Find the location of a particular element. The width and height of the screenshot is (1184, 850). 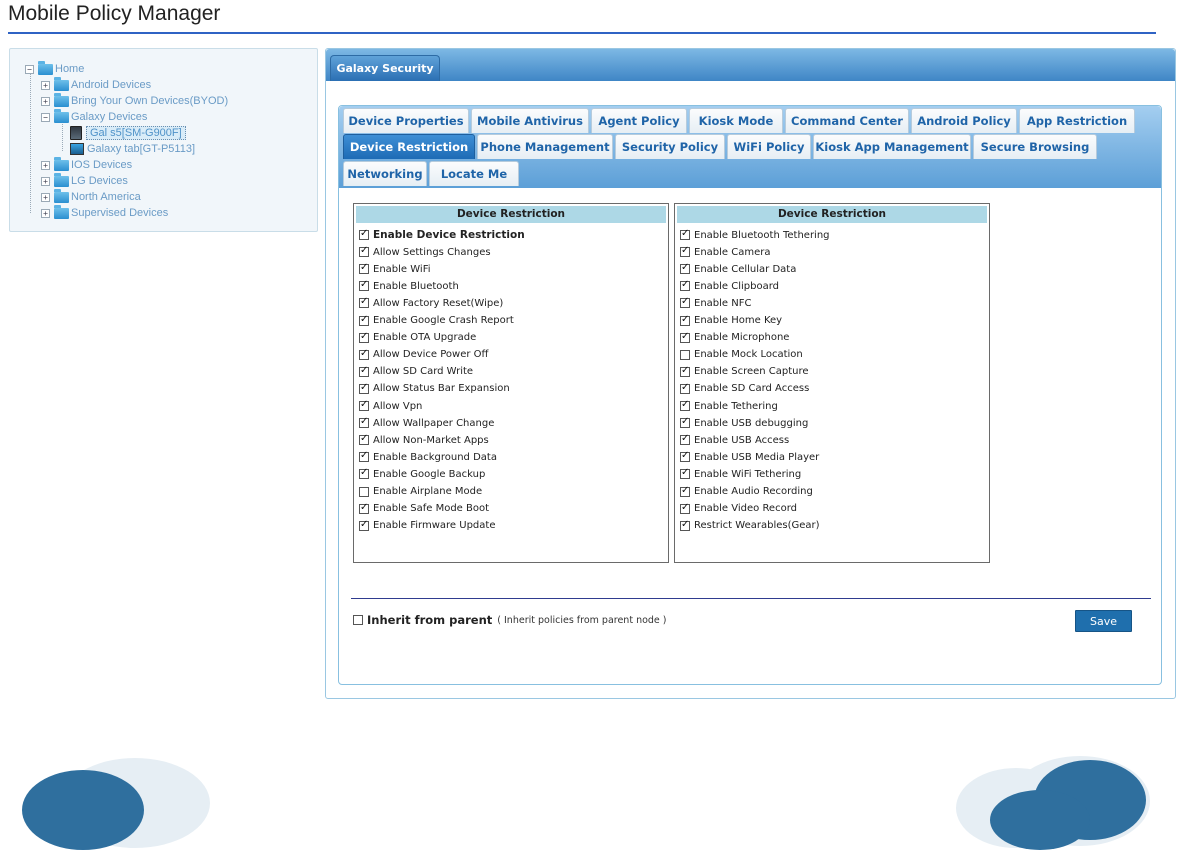

restriction-item: Enable USB Media Player is located at coordinates (749, 457).